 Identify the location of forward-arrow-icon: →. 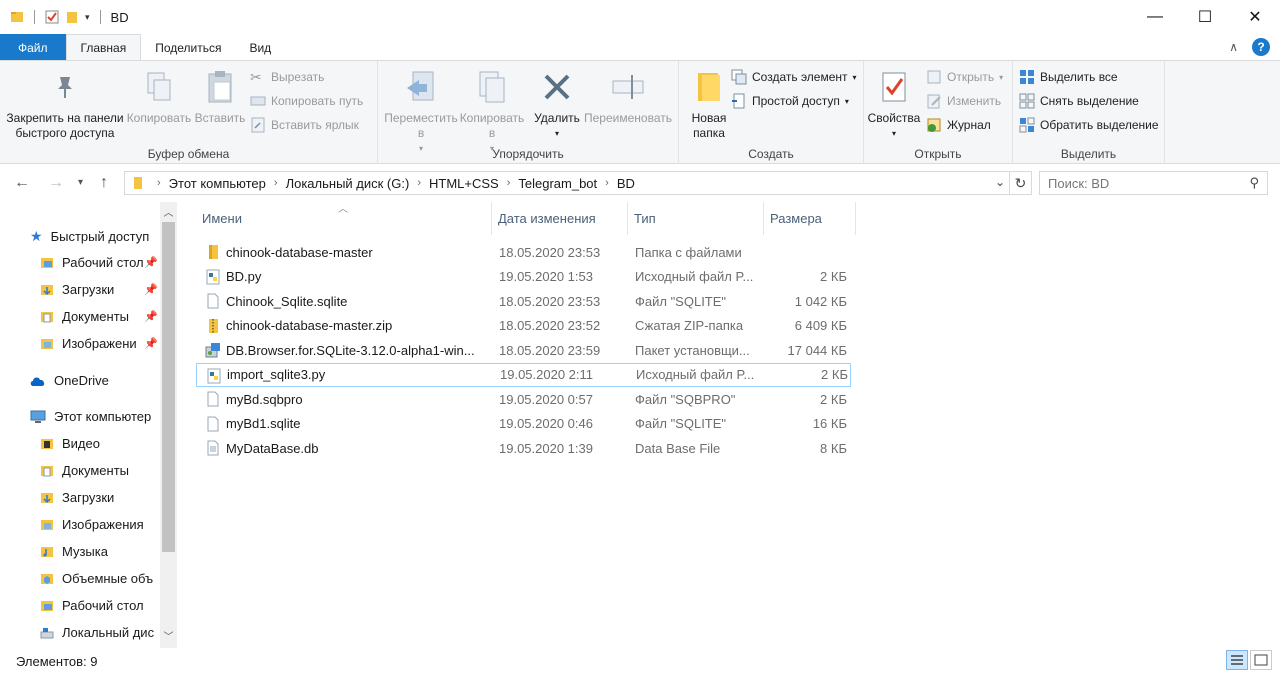
(56, 183).